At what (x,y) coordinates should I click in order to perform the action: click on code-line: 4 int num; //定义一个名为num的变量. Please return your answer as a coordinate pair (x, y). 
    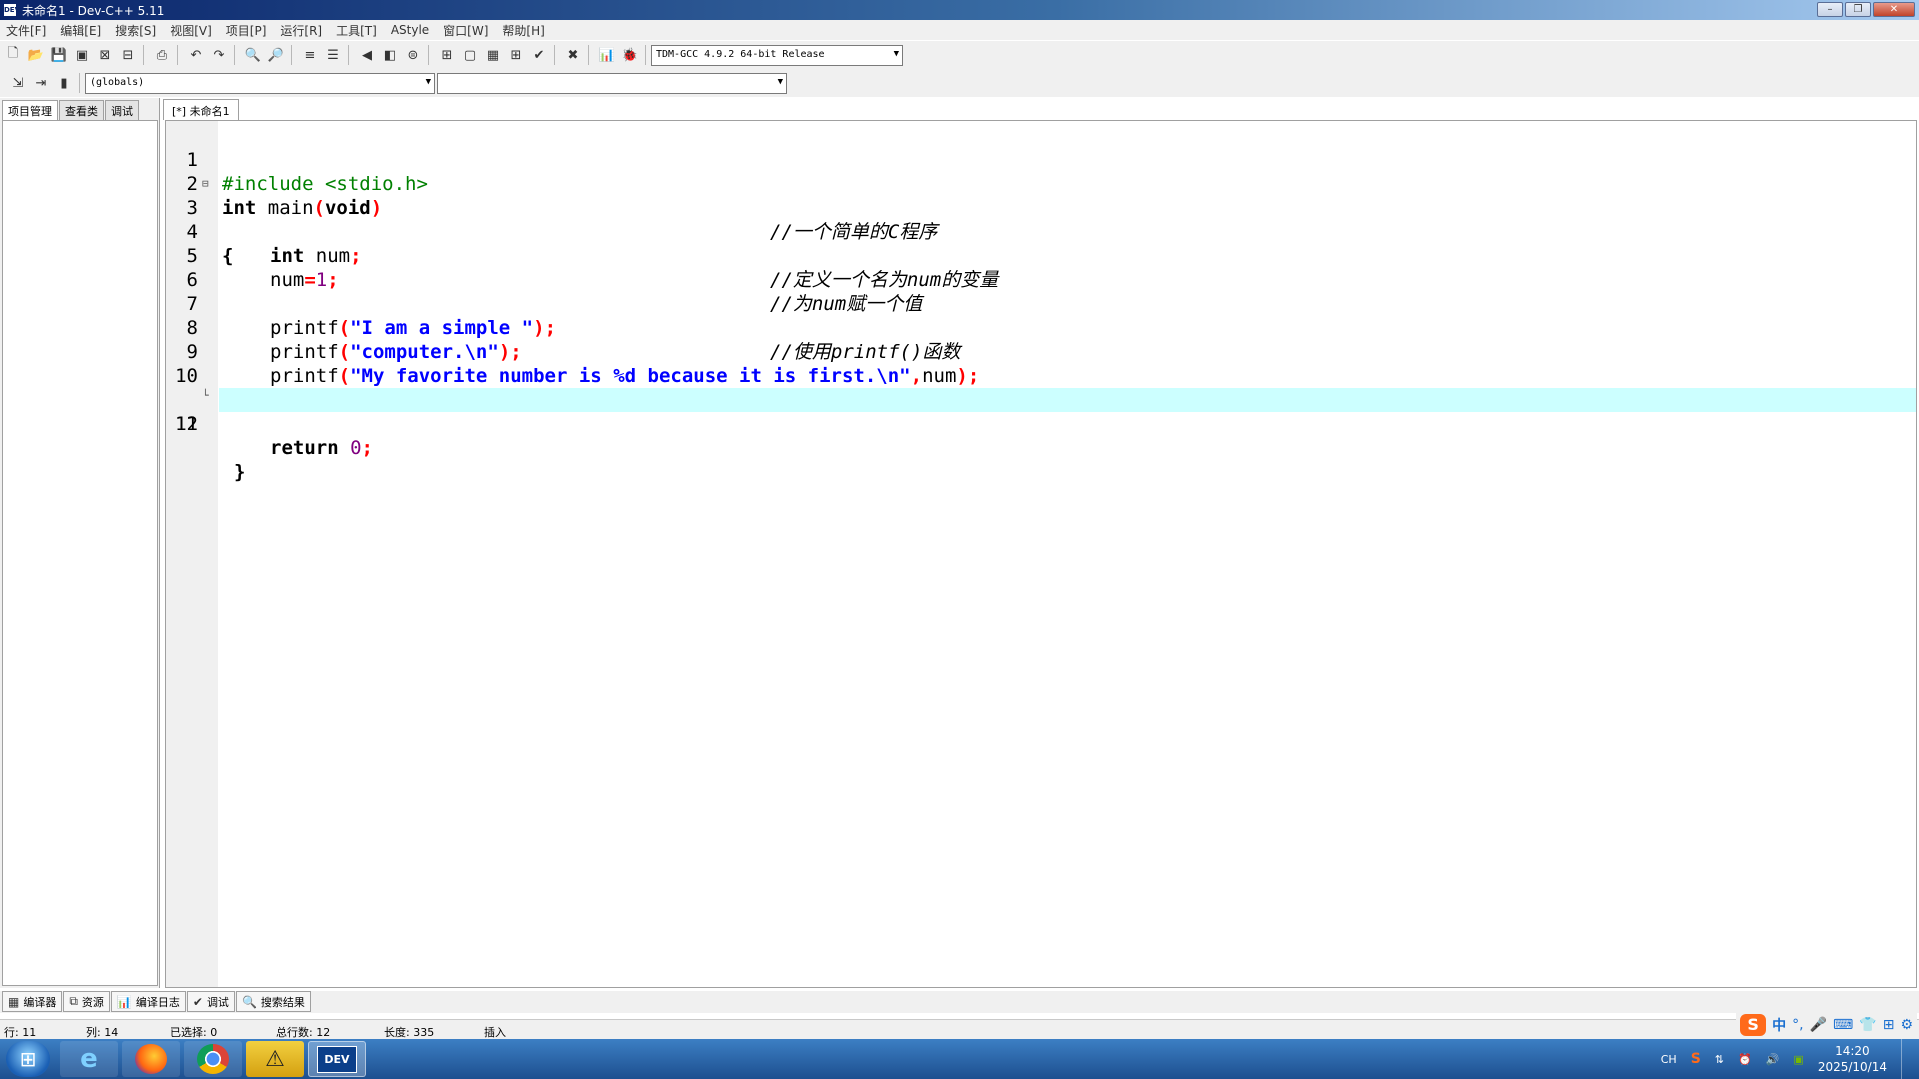
    Looking at the image, I should click on (1041, 243).